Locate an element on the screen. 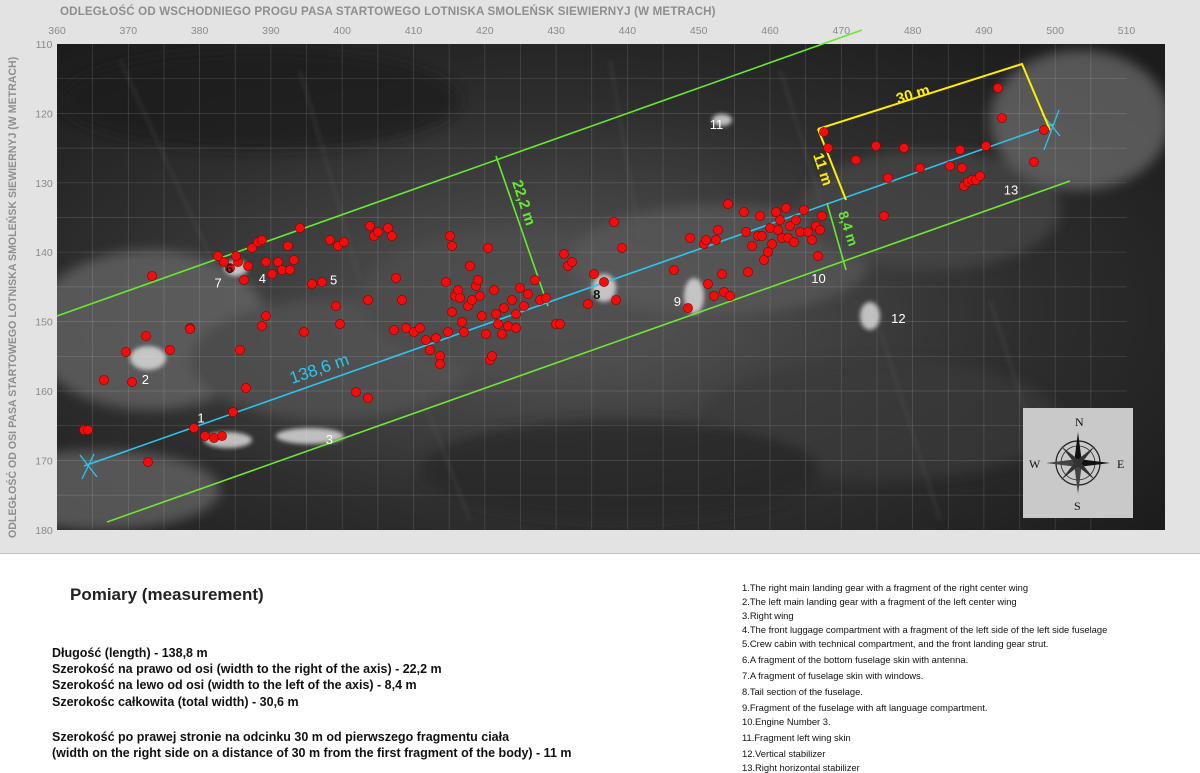  x-tick-label: 410 is located at coordinates (414, 31).